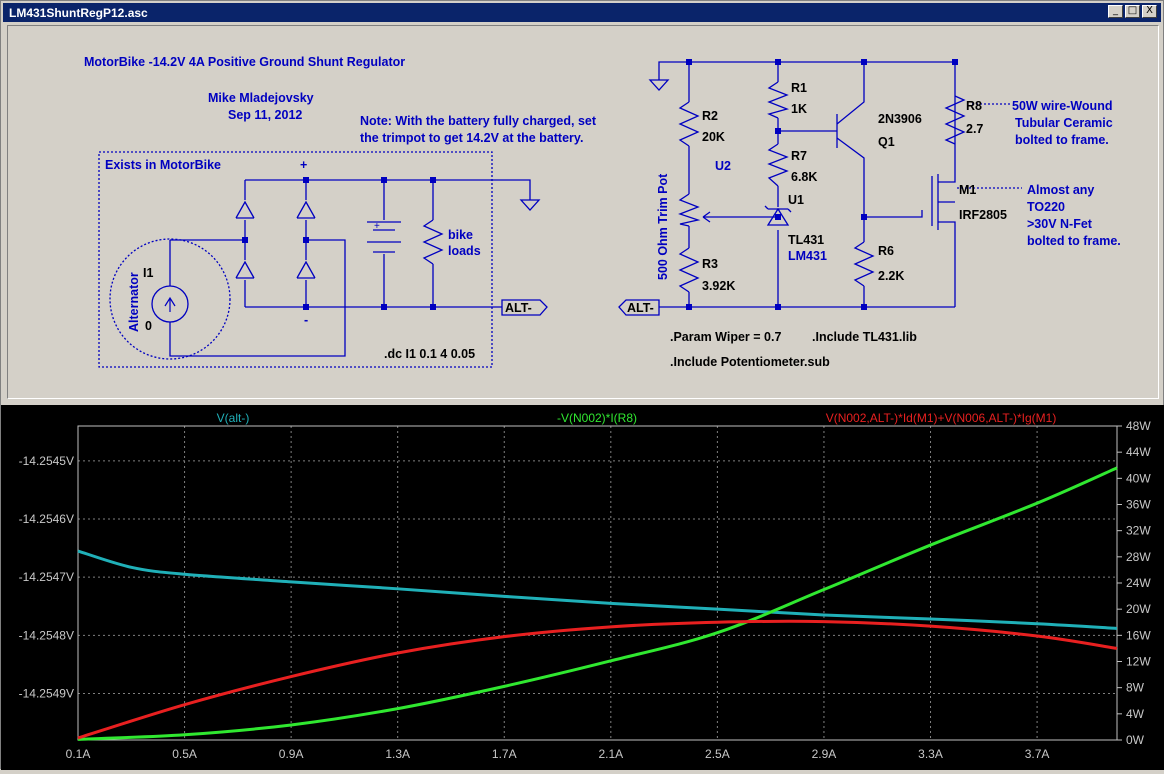  Describe the element at coordinates (597, 418) in the screenshot. I see `trace-label-r8-power: -V(N002)*I(R8)` at that location.